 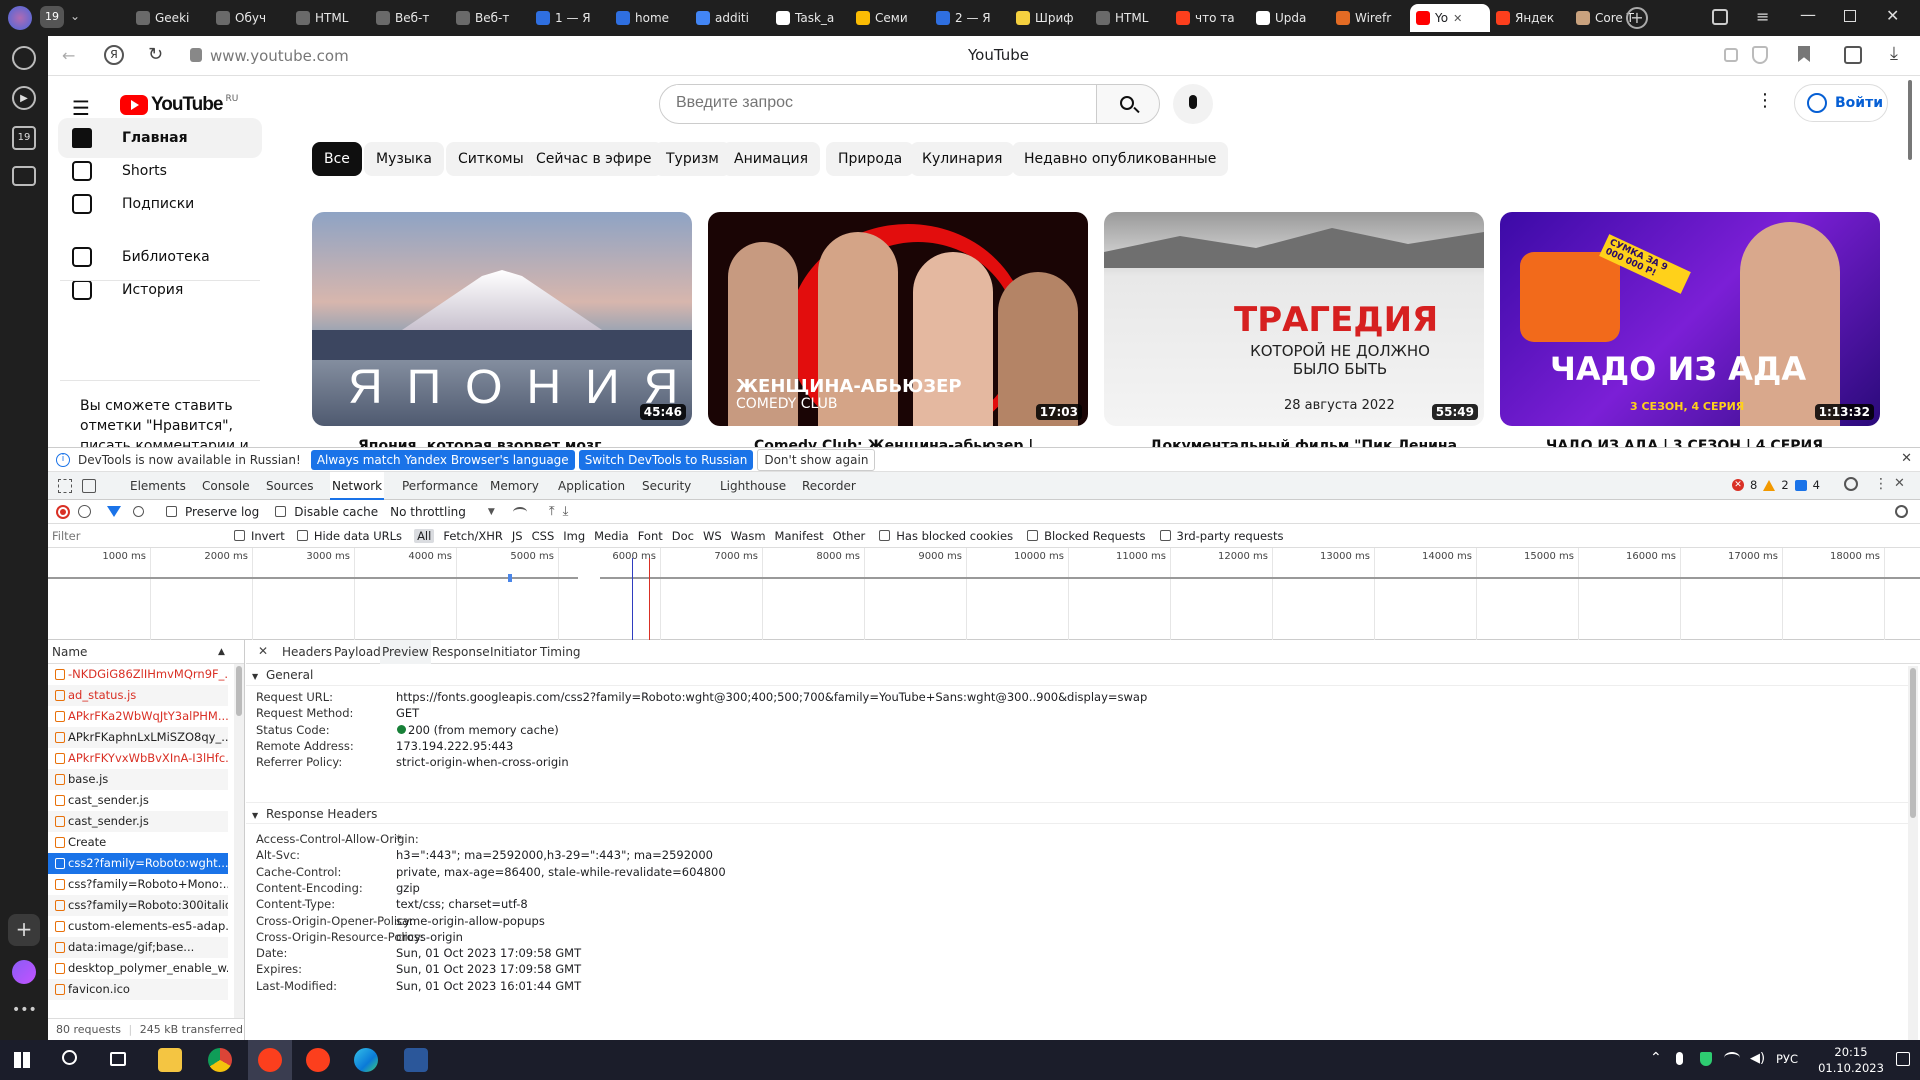 What do you see at coordinates (24, 972) in the screenshot?
I see `alice-icon` at bounding box center [24, 972].